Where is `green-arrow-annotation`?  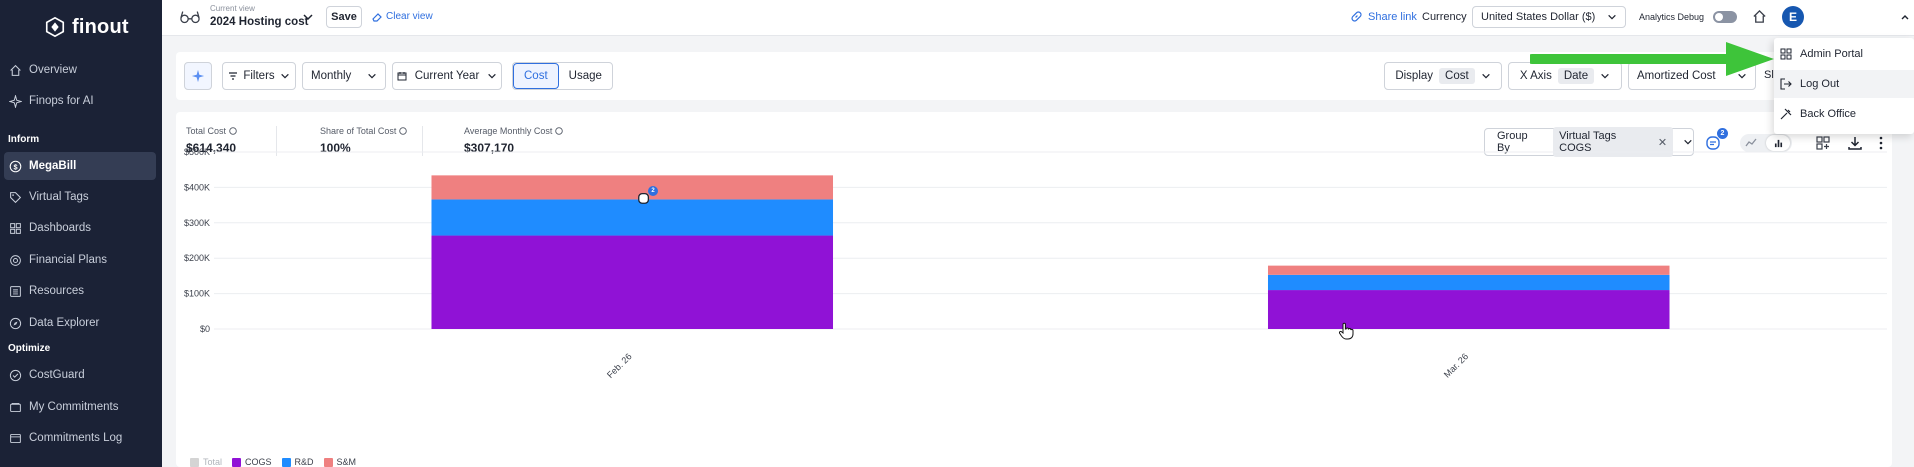
green-arrow-annotation is located at coordinates (1652, 59).